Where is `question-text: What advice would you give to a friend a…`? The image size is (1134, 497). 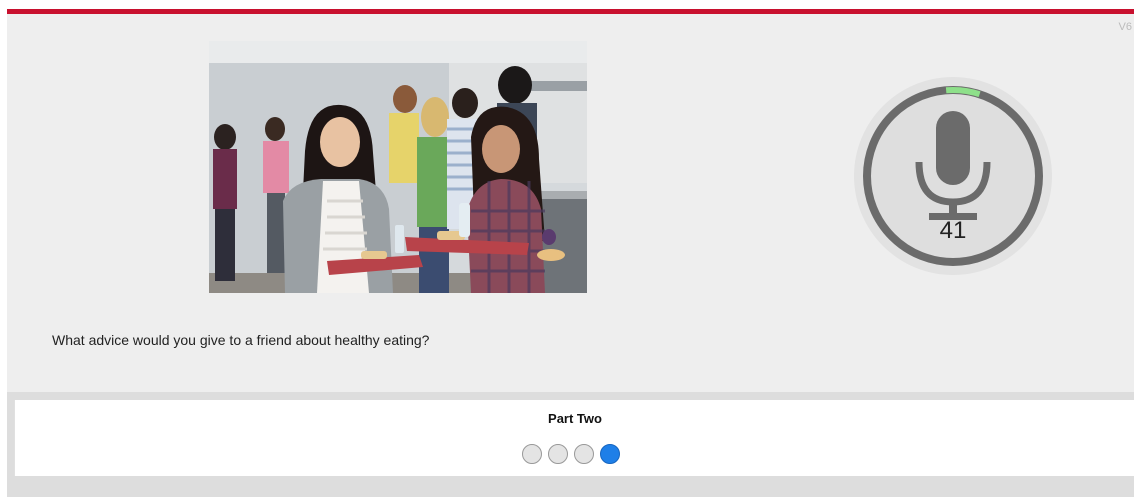 question-text: What advice would you give to a friend a… is located at coordinates (241, 340).